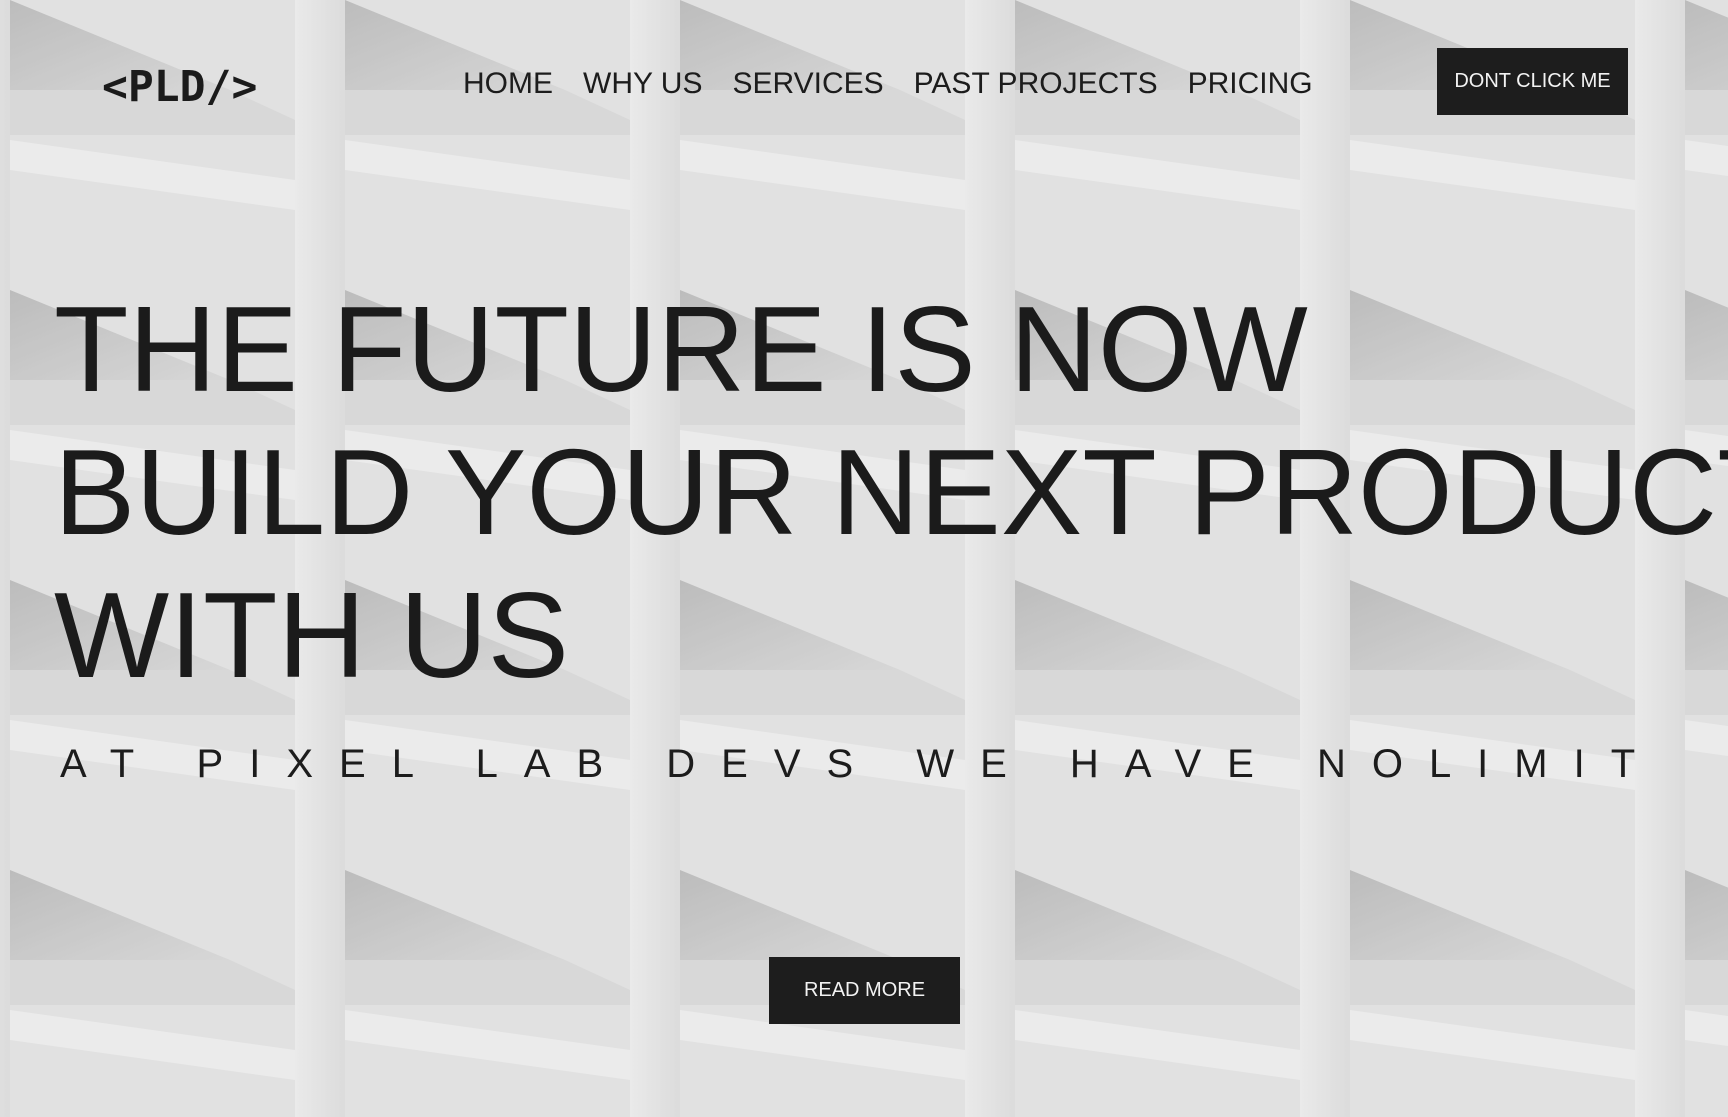  I want to click on read-more-button: READ MORE, so click(864, 990).